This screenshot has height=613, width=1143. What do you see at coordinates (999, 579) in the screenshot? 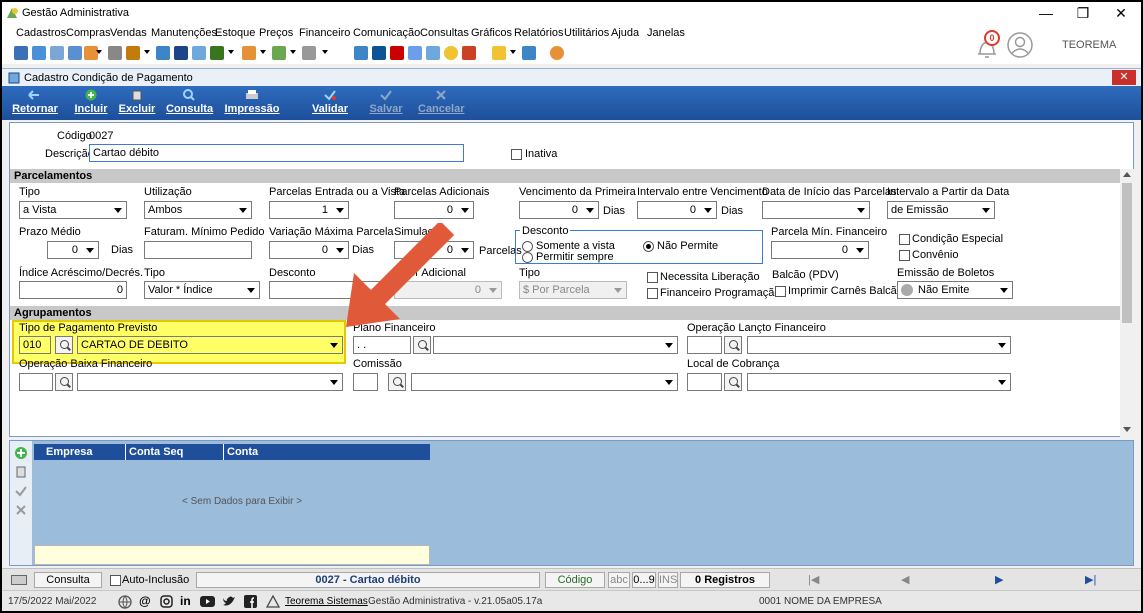
I see `next-record-icon: ▶` at bounding box center [999, 579].